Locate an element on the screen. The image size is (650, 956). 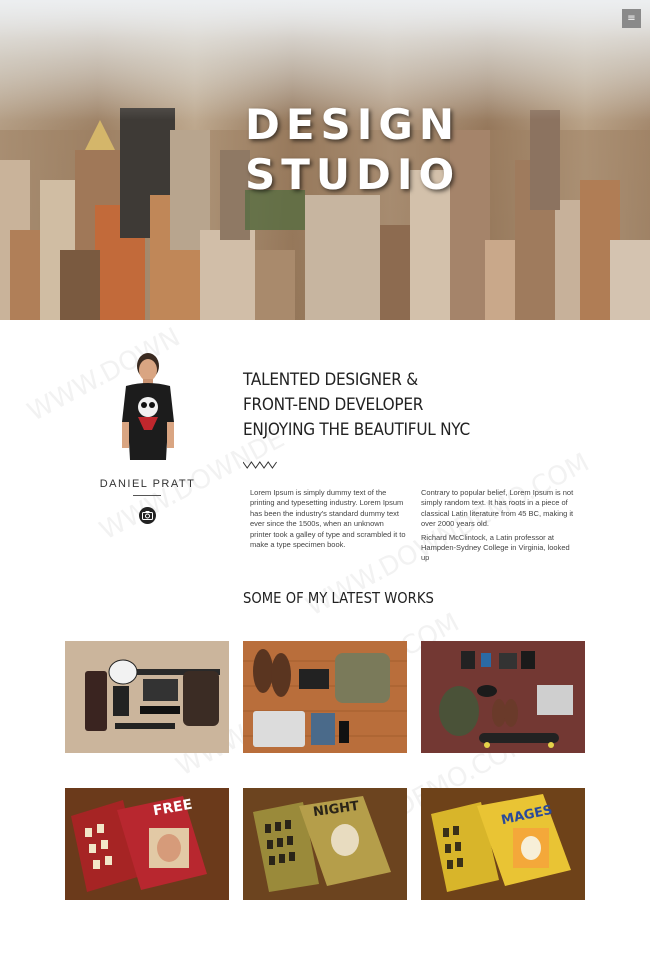
portfolio-item-flat-lay-skateboard is located at coordinates (503, 697).